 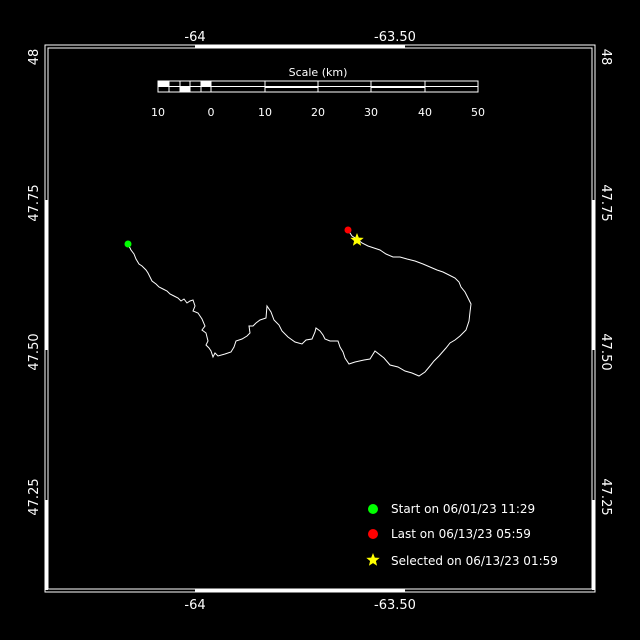 What do you see at coordinates (474, 561) in the screenshot?
I see `legend-selected-label: Selected on 06/13/23 01:59` at bounding box center [474, 561].